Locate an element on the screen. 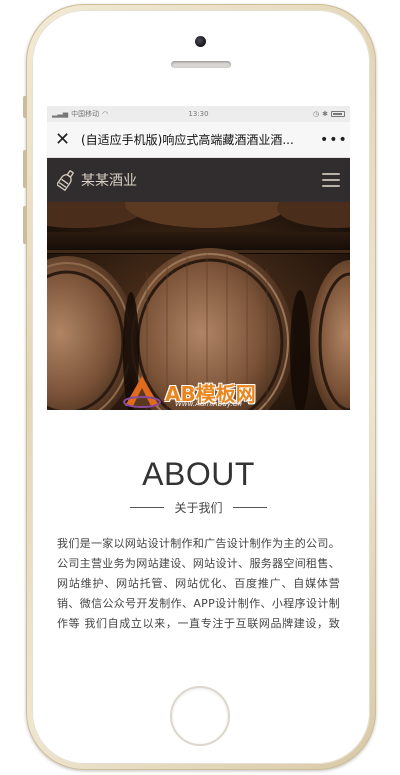 The width and height of the screenshot is (400, 775). volume-down-button is located at coordinates (25, 225).